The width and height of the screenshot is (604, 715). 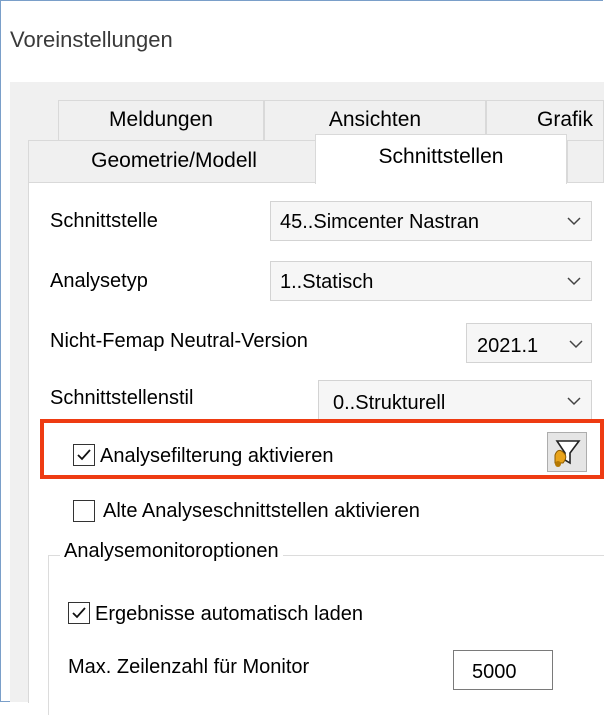 I want to click on tab-label: Grafik, so click(x=565, y=119).